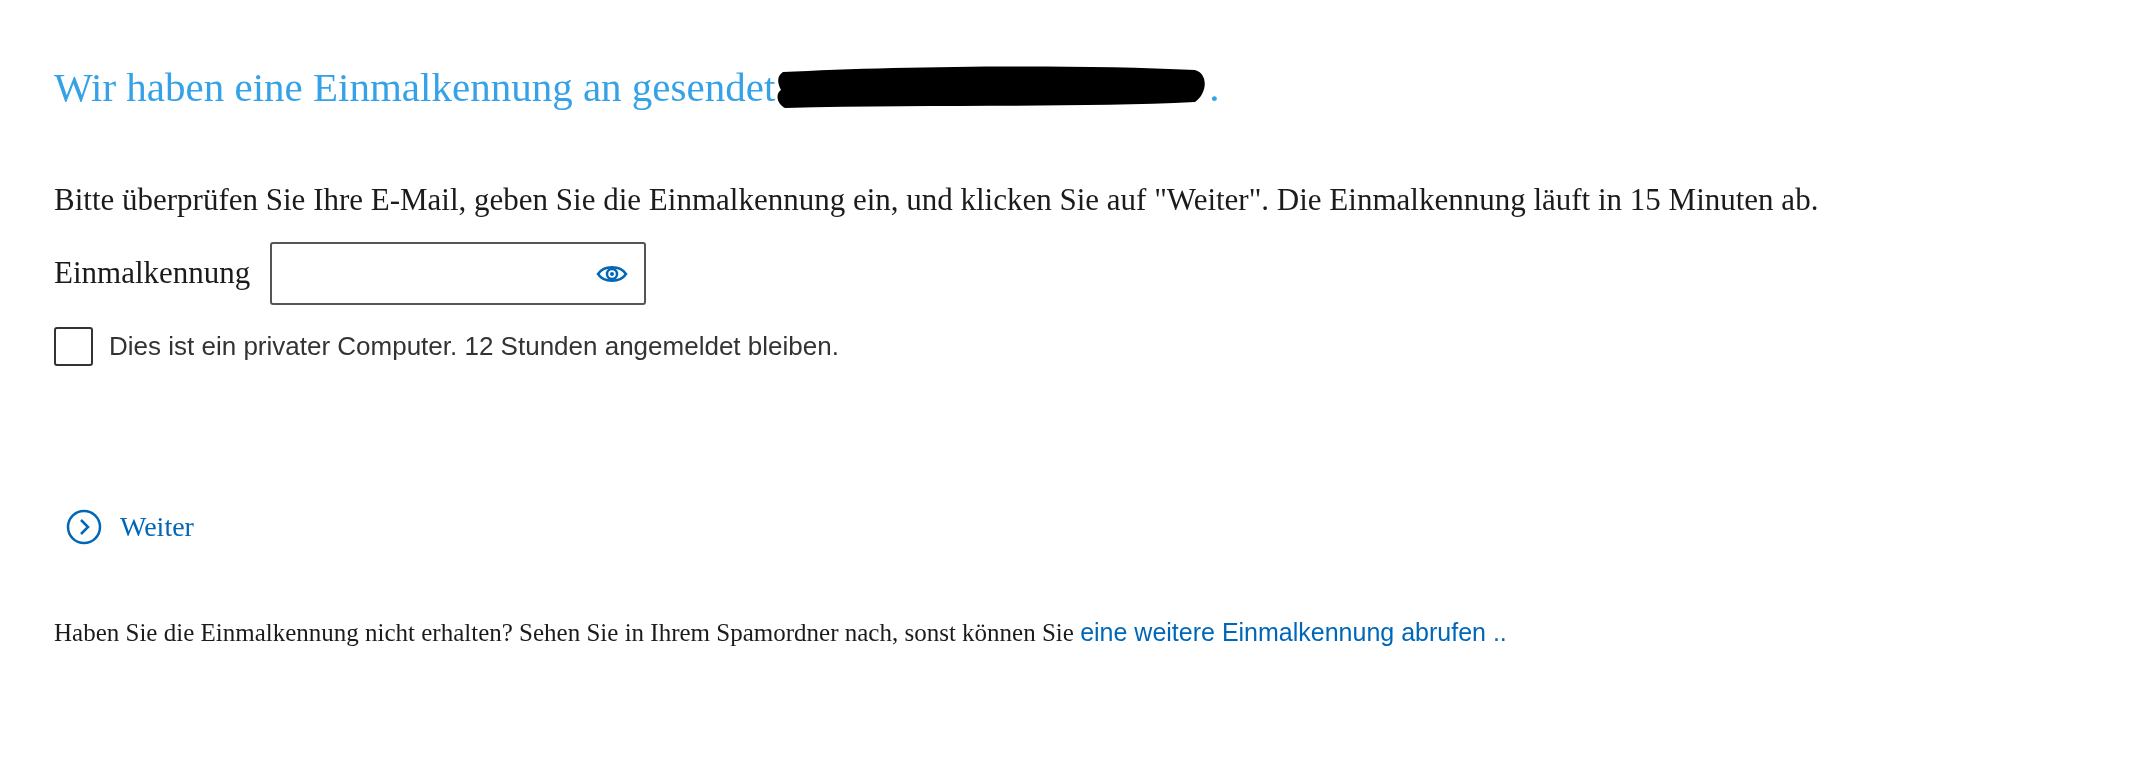 This screenshot has height=776, width=2142. I want to click on resend-code-link: eine weitere Einmalkennung abrufen .., so click(1293, 632).